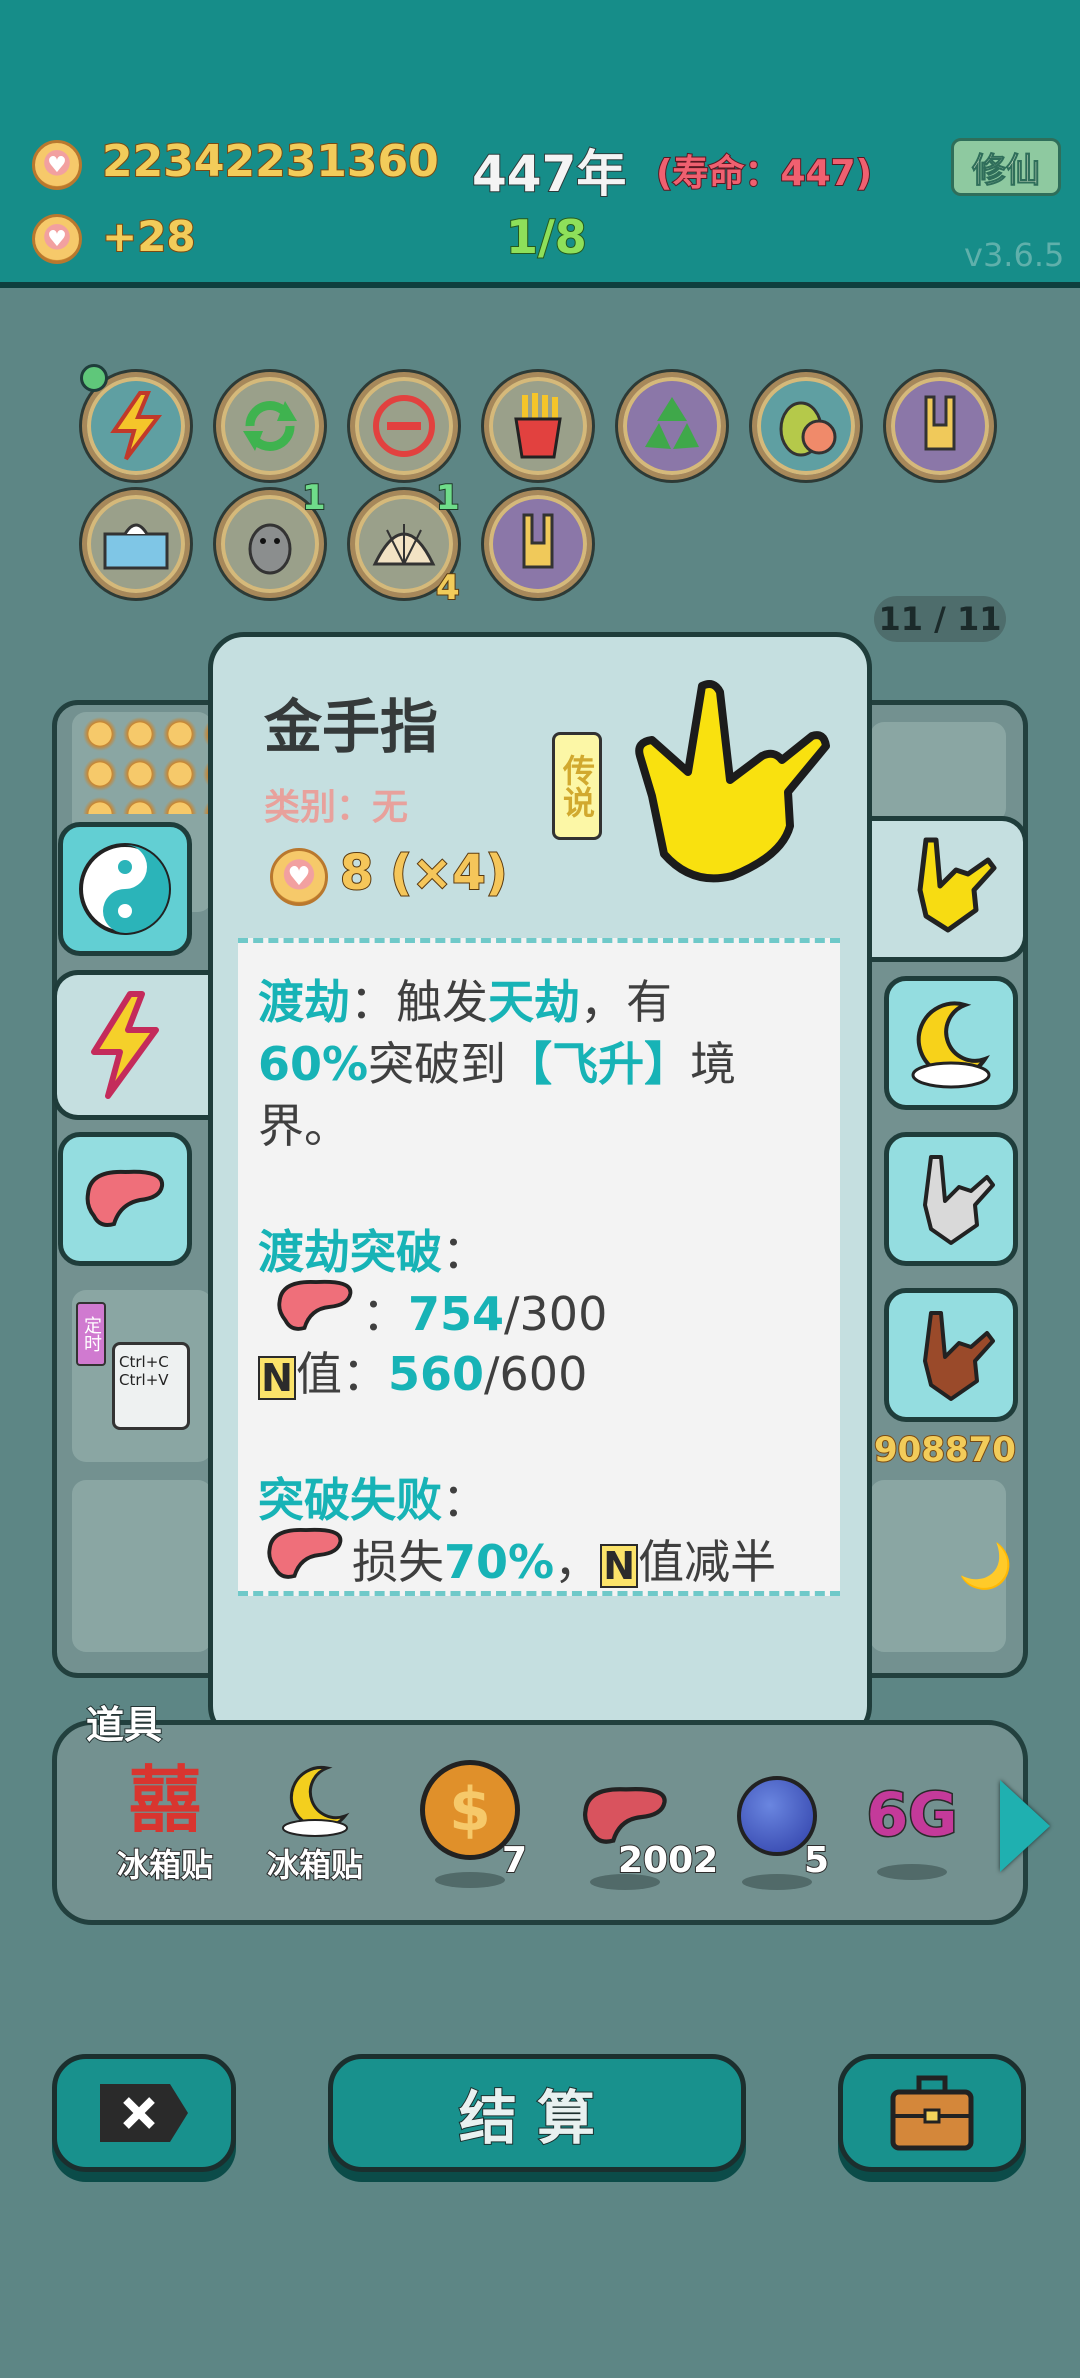  Describe the element at coordinates (316, 1801) in the screenshot. I see `moon-magnet-icon` at that location.